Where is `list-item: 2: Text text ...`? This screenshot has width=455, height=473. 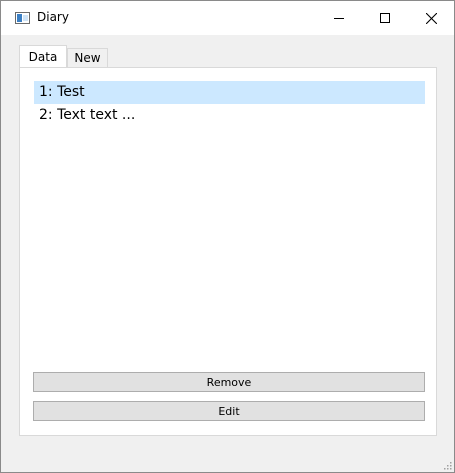
list-item: 2: Text text ... is located at coordinates (229, 115).